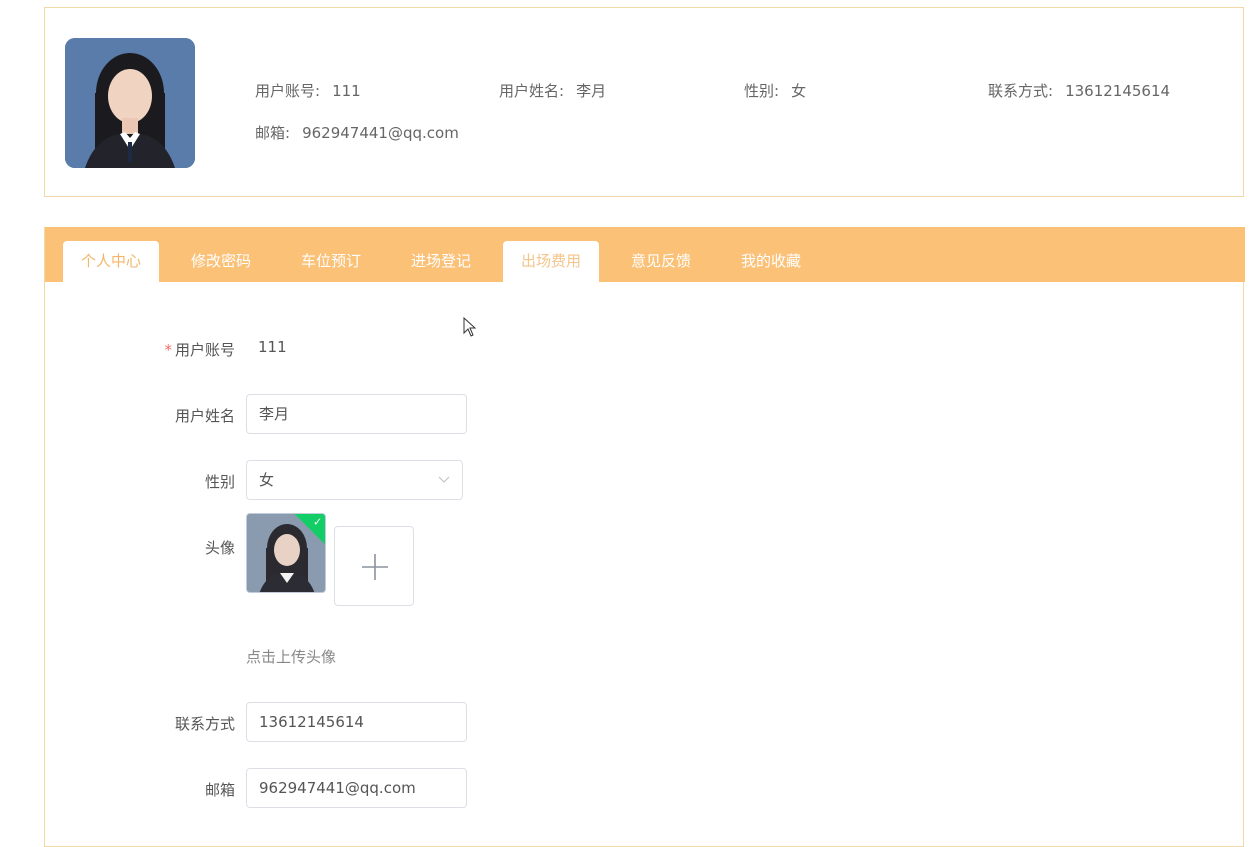  What do you see at coordinates (346, 91) in the screenshot?
I see `profile-account-value: 111` at bounding box center [346, 91].